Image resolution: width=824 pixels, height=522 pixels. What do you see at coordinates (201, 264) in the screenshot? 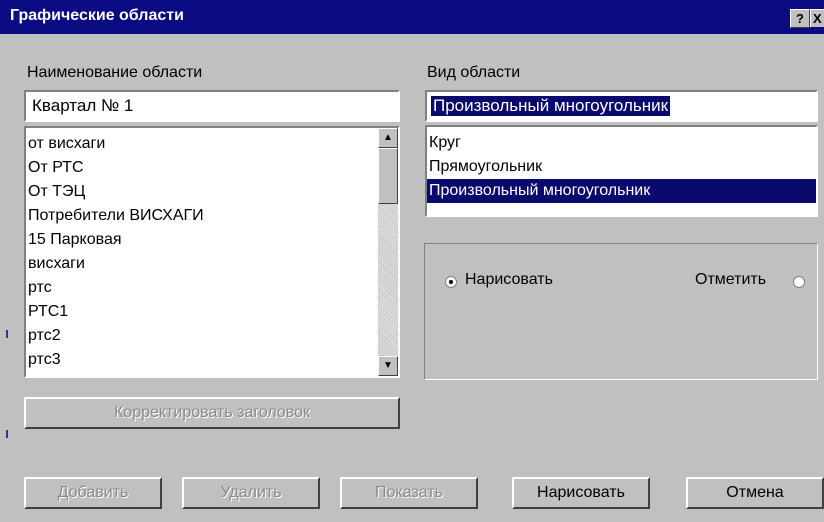
I see `area-list-item: висхаги` at bounding box center [201, 264].